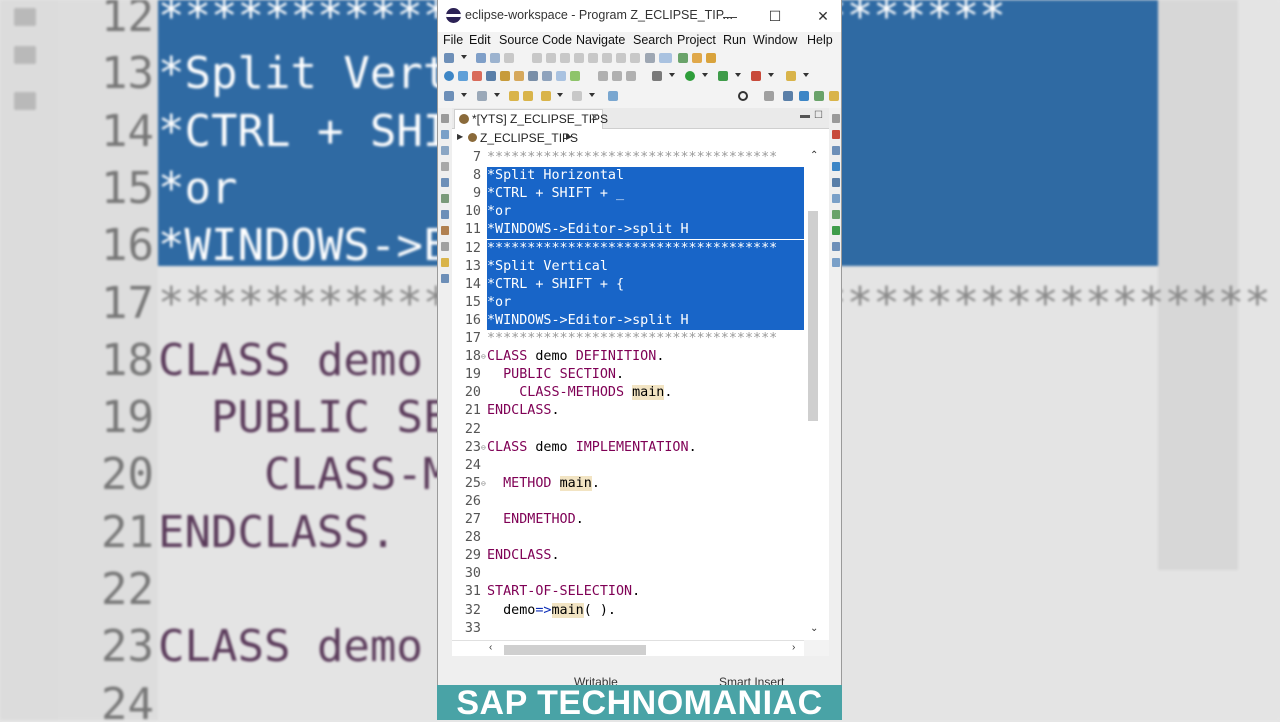  Describe the element at coordinates (628, 629) in the screenshot. I see `code-line: 33` at that location.